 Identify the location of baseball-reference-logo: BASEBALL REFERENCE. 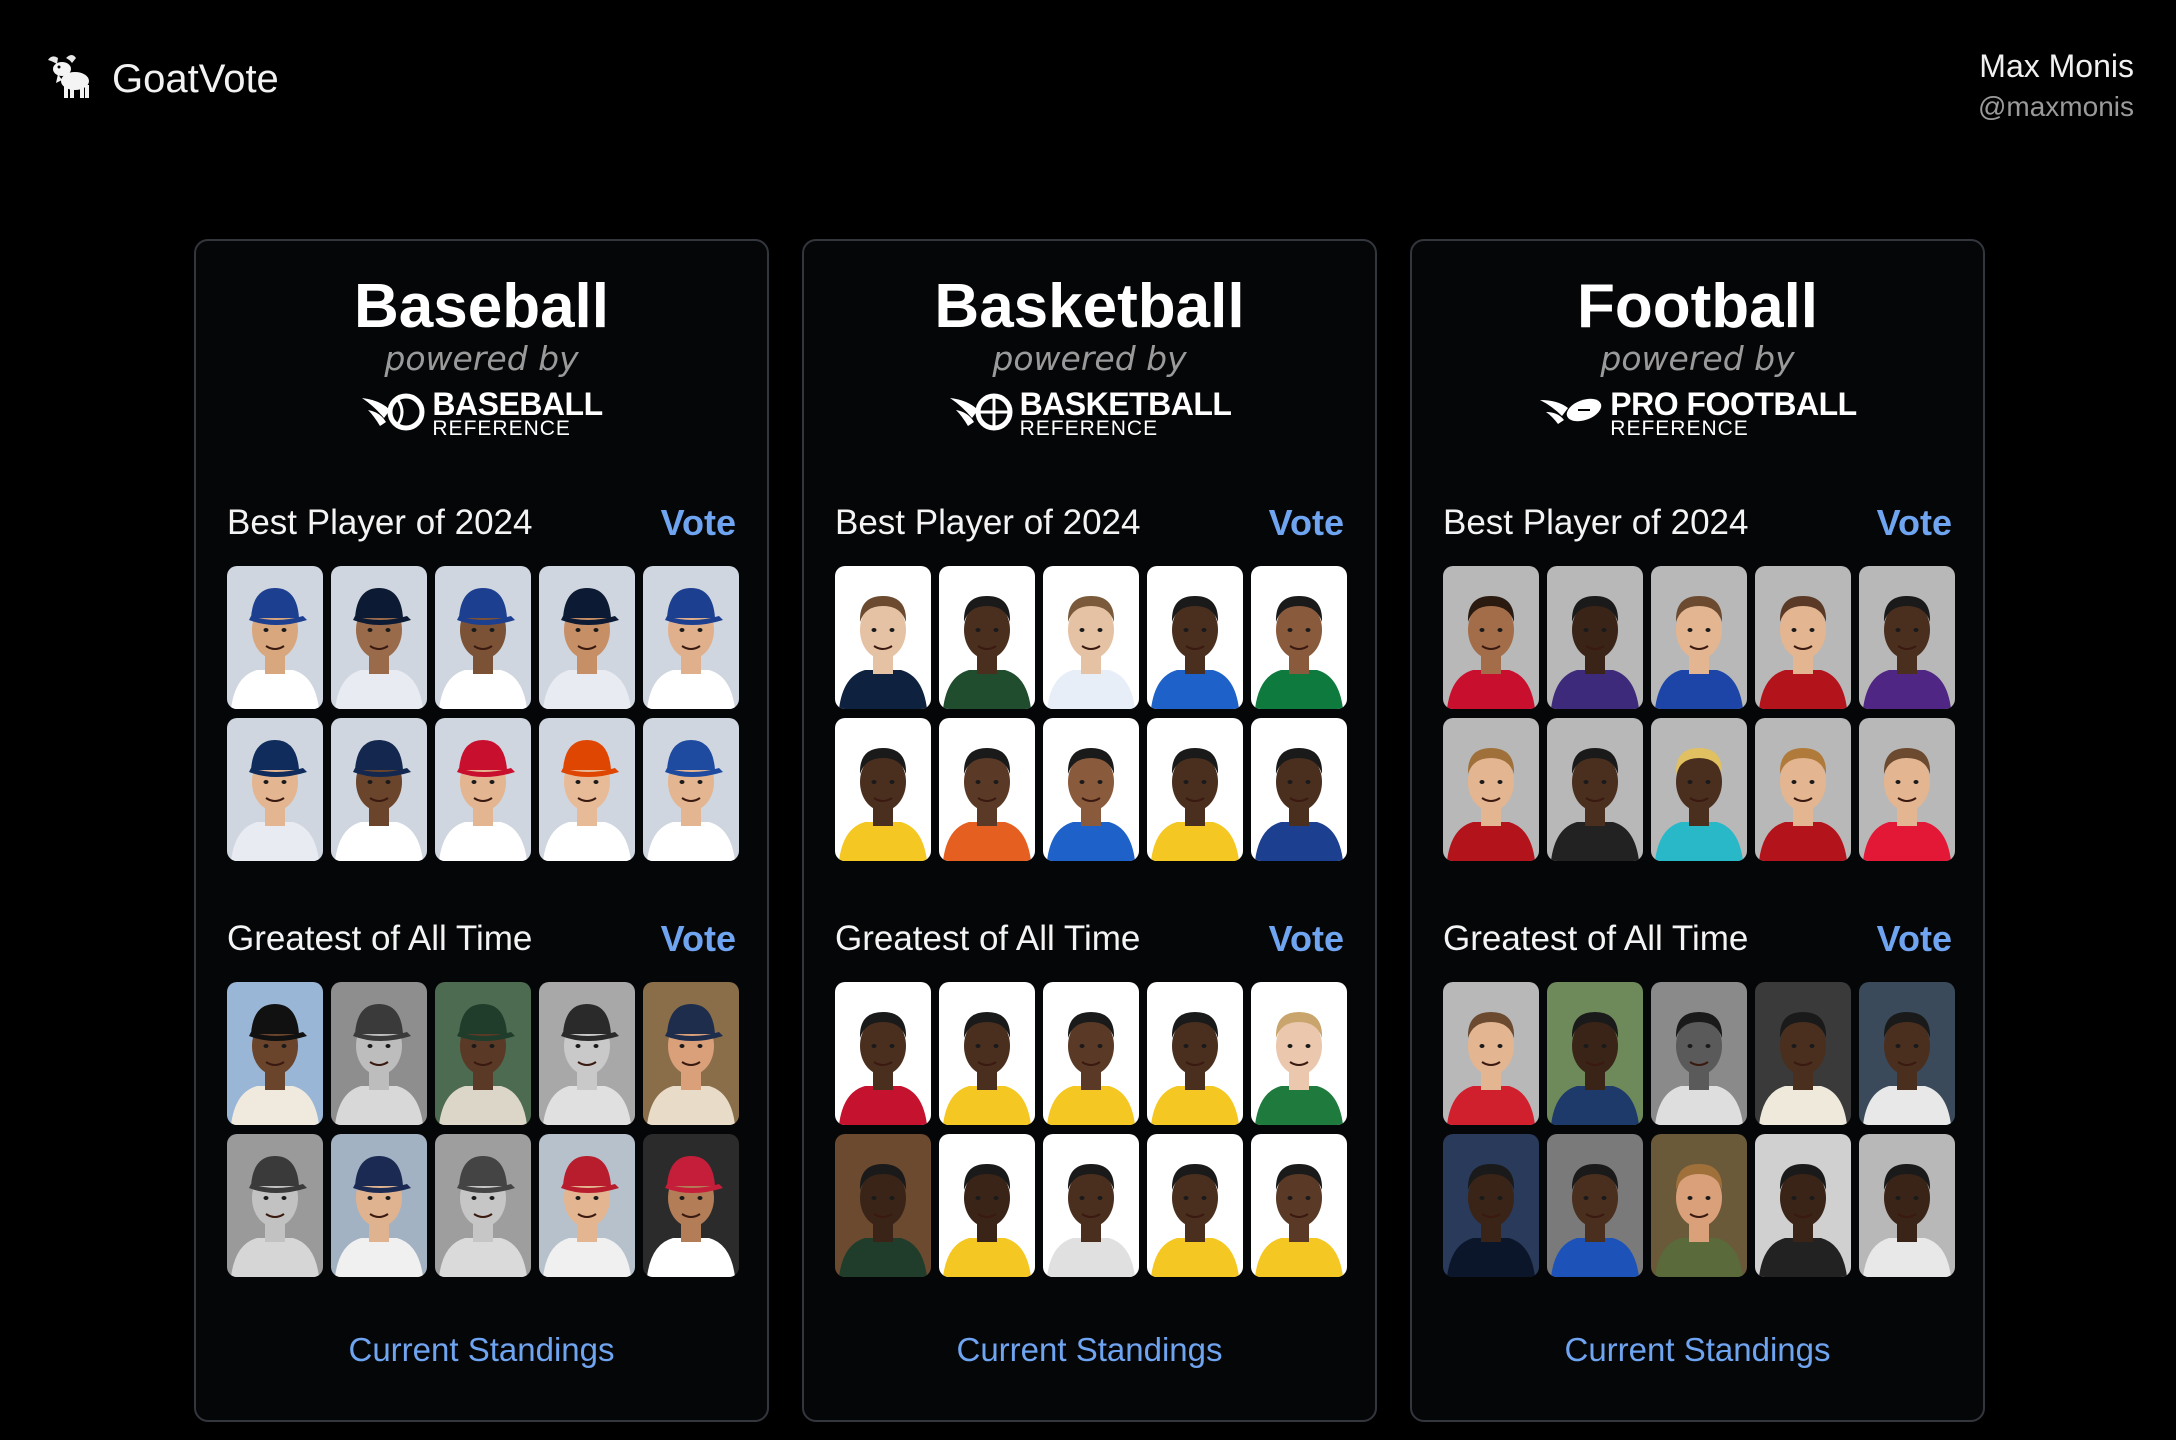
(481, 413).